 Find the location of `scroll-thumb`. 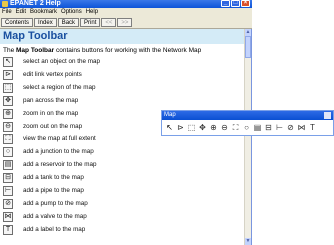

scroll-thumb is located at coordinates (248, 47).